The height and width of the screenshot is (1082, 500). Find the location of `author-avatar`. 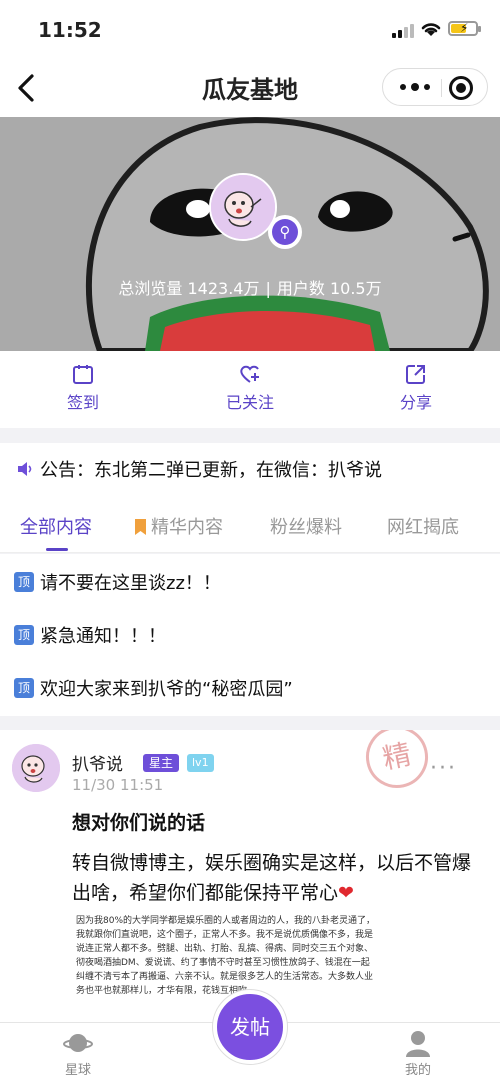

author-avatar is located at coordinates (36, 768).